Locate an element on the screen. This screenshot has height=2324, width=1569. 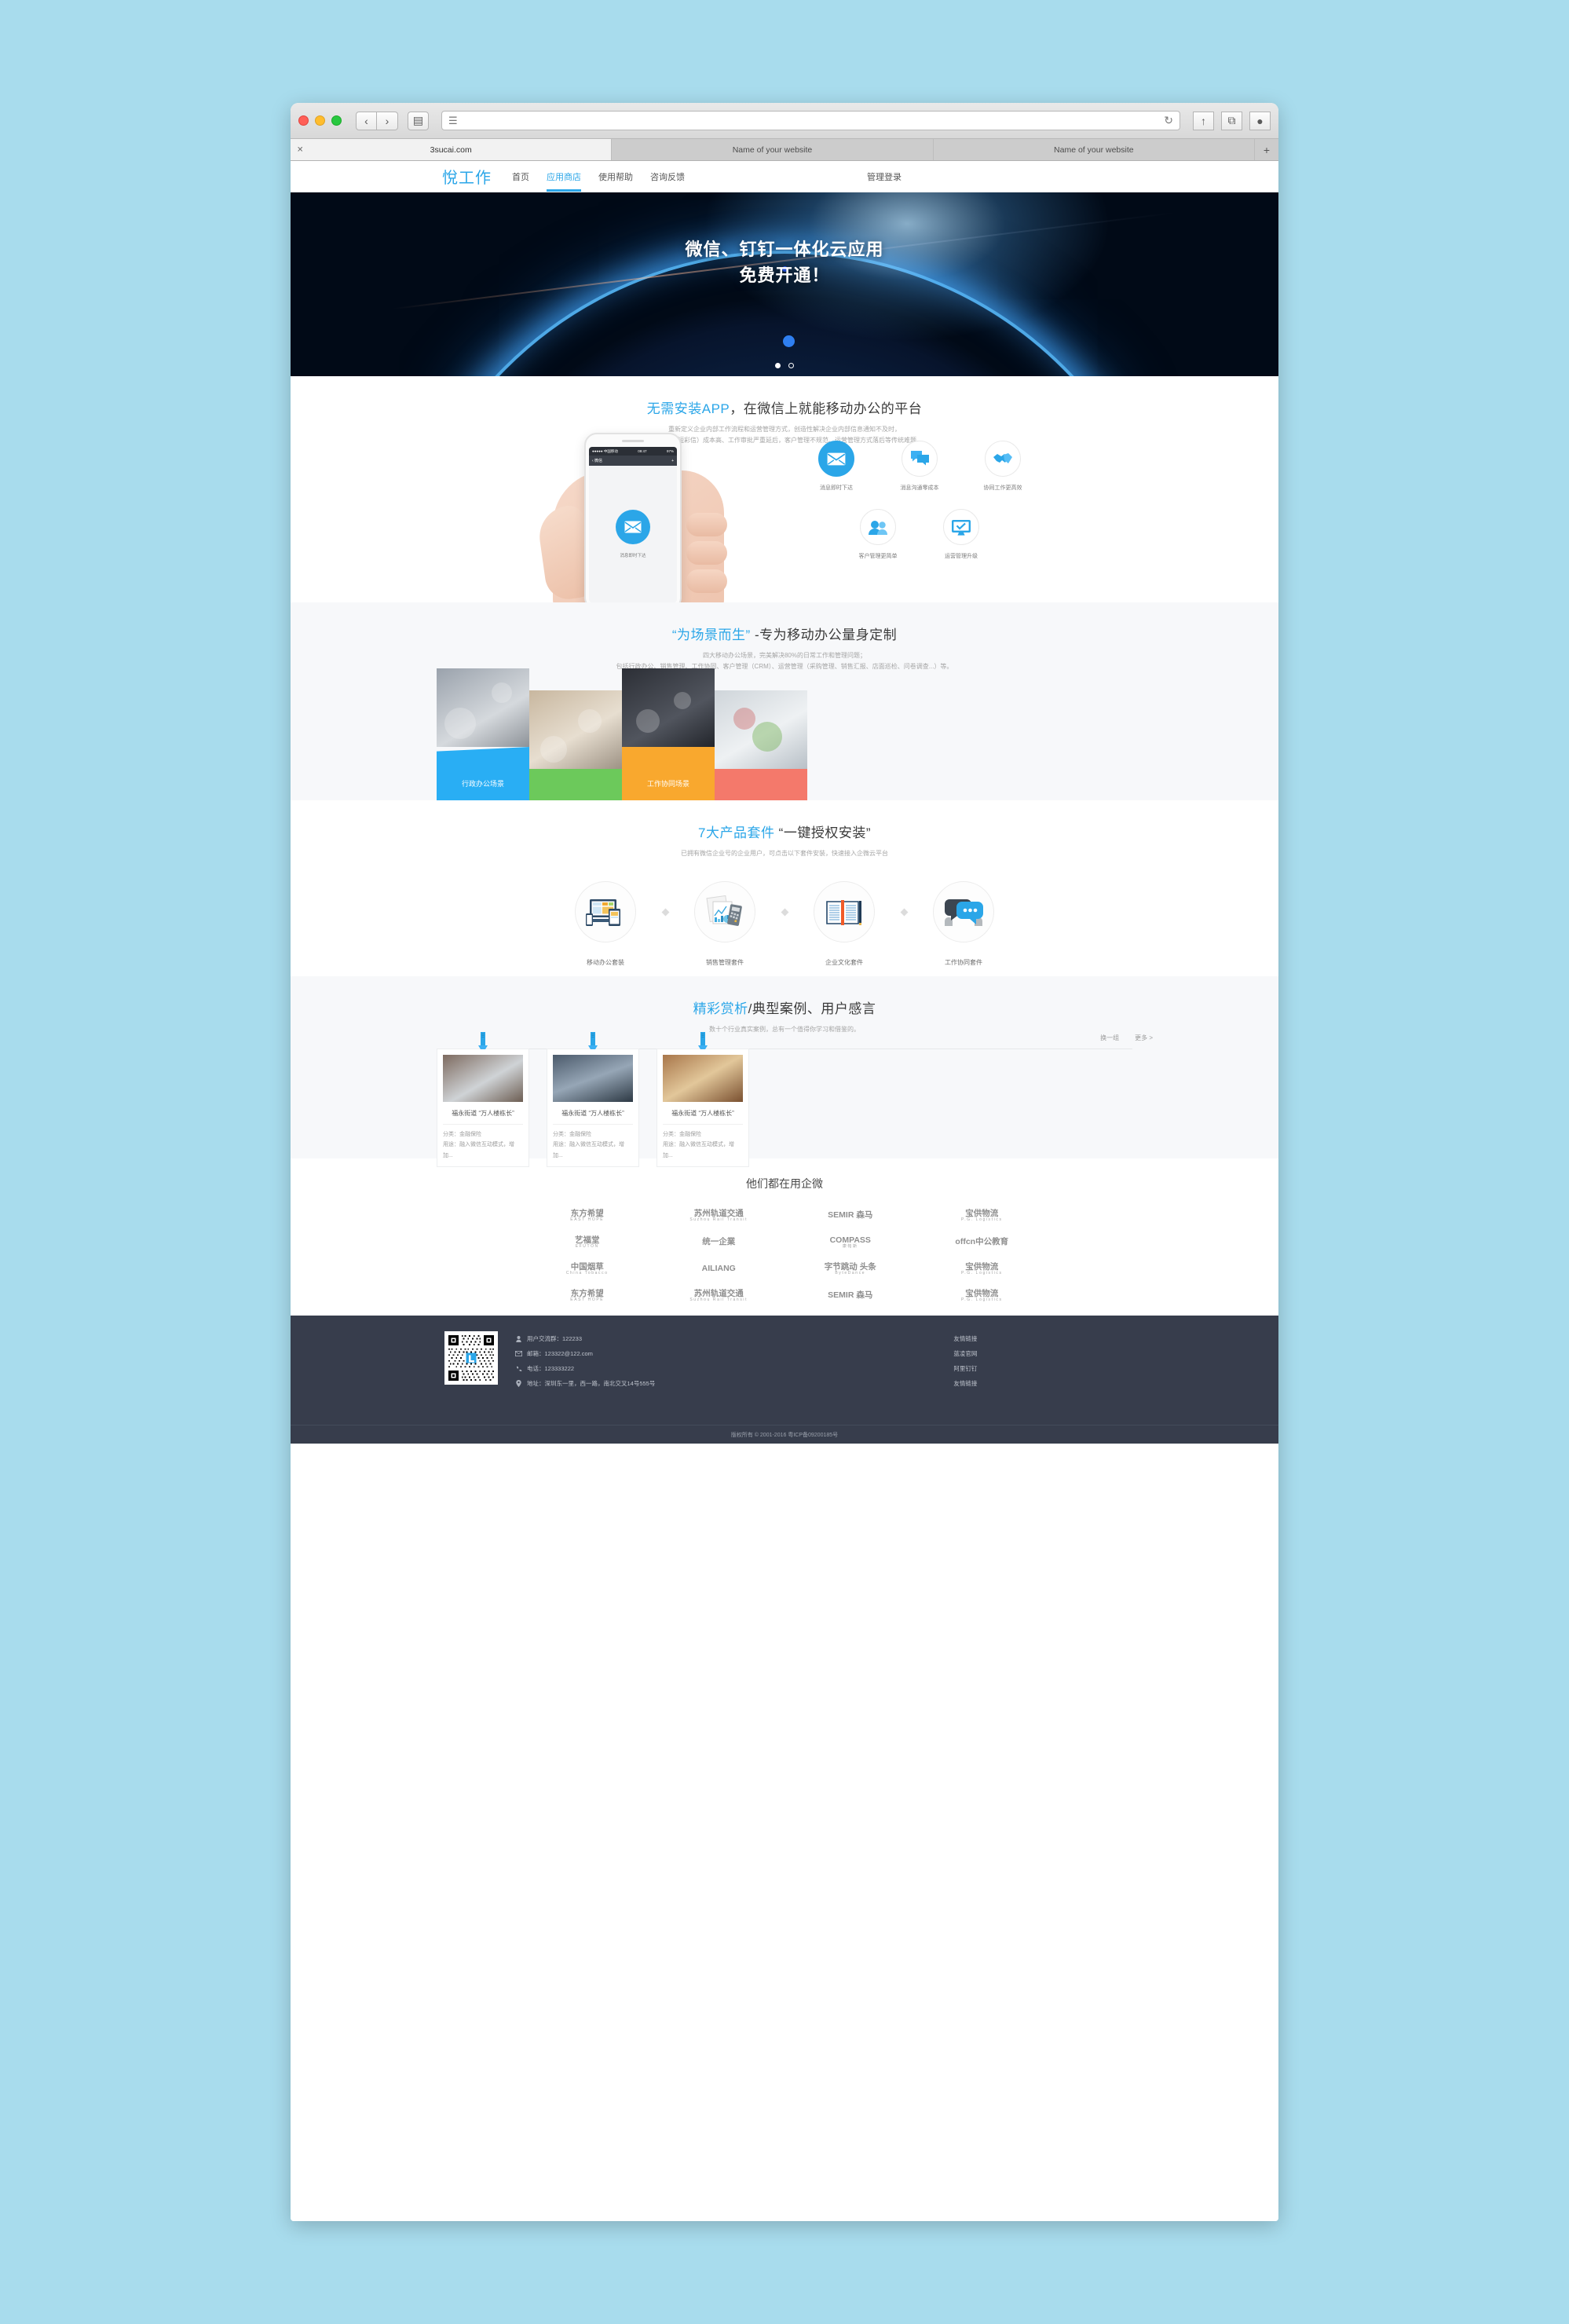
suite-item-corporate-culture: 企业文化套件 is located at coordinates (844, 924).